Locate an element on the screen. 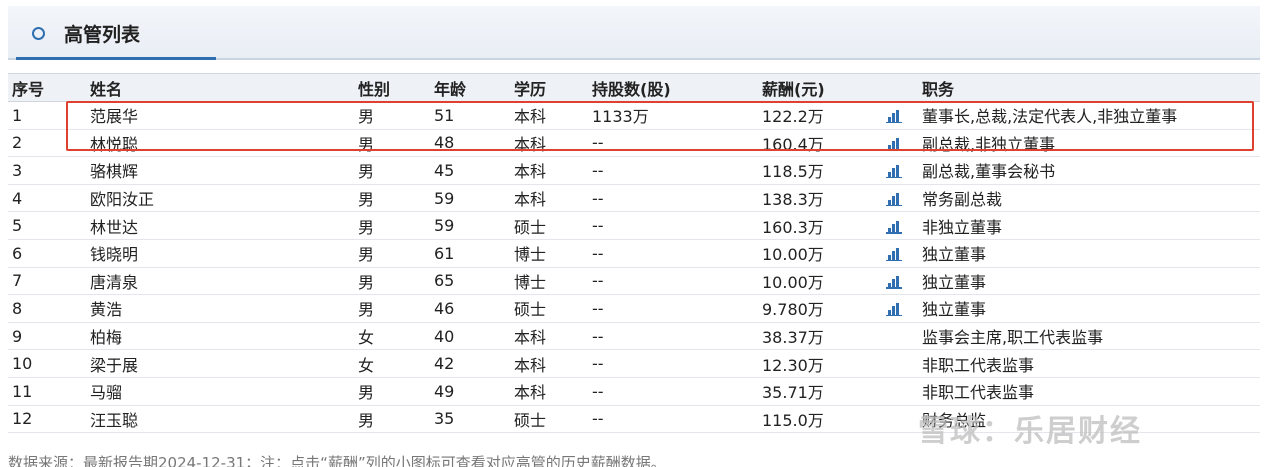  cell-age: 61 is located at coordinates (470, 253).